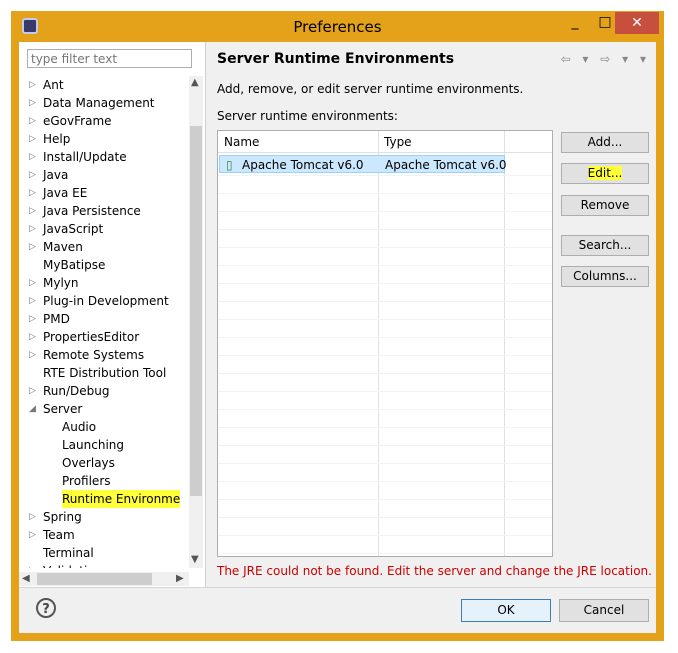 The image size is (678, 653). I want to click on scroll-down-icon: ▼, so click(195, 559).